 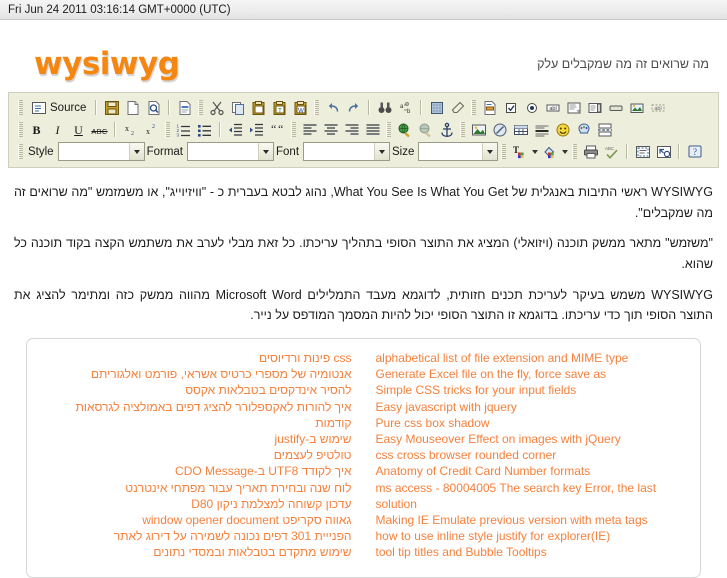 I want to click on text-field-button: abl, so click(x=552, y=108).